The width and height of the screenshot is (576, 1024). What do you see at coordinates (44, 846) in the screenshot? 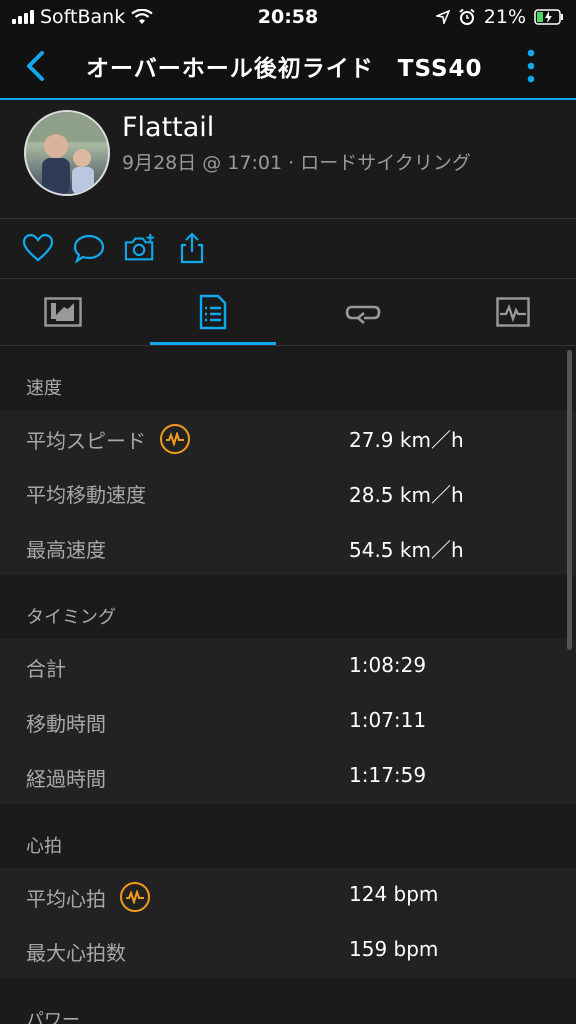
I see `section-title: 心拍` at bounding box center [44, 846].